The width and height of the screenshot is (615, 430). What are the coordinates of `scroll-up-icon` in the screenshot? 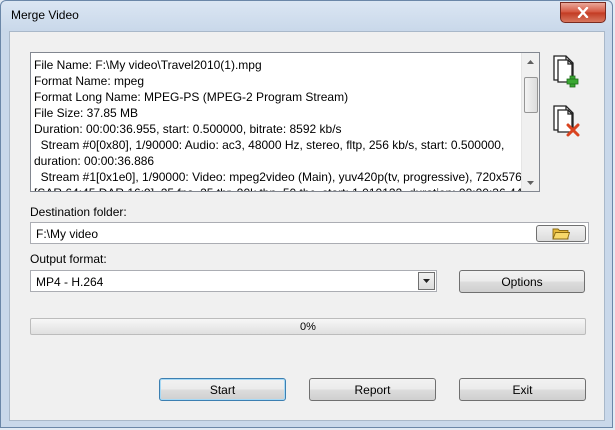 It's located at (530, 61).